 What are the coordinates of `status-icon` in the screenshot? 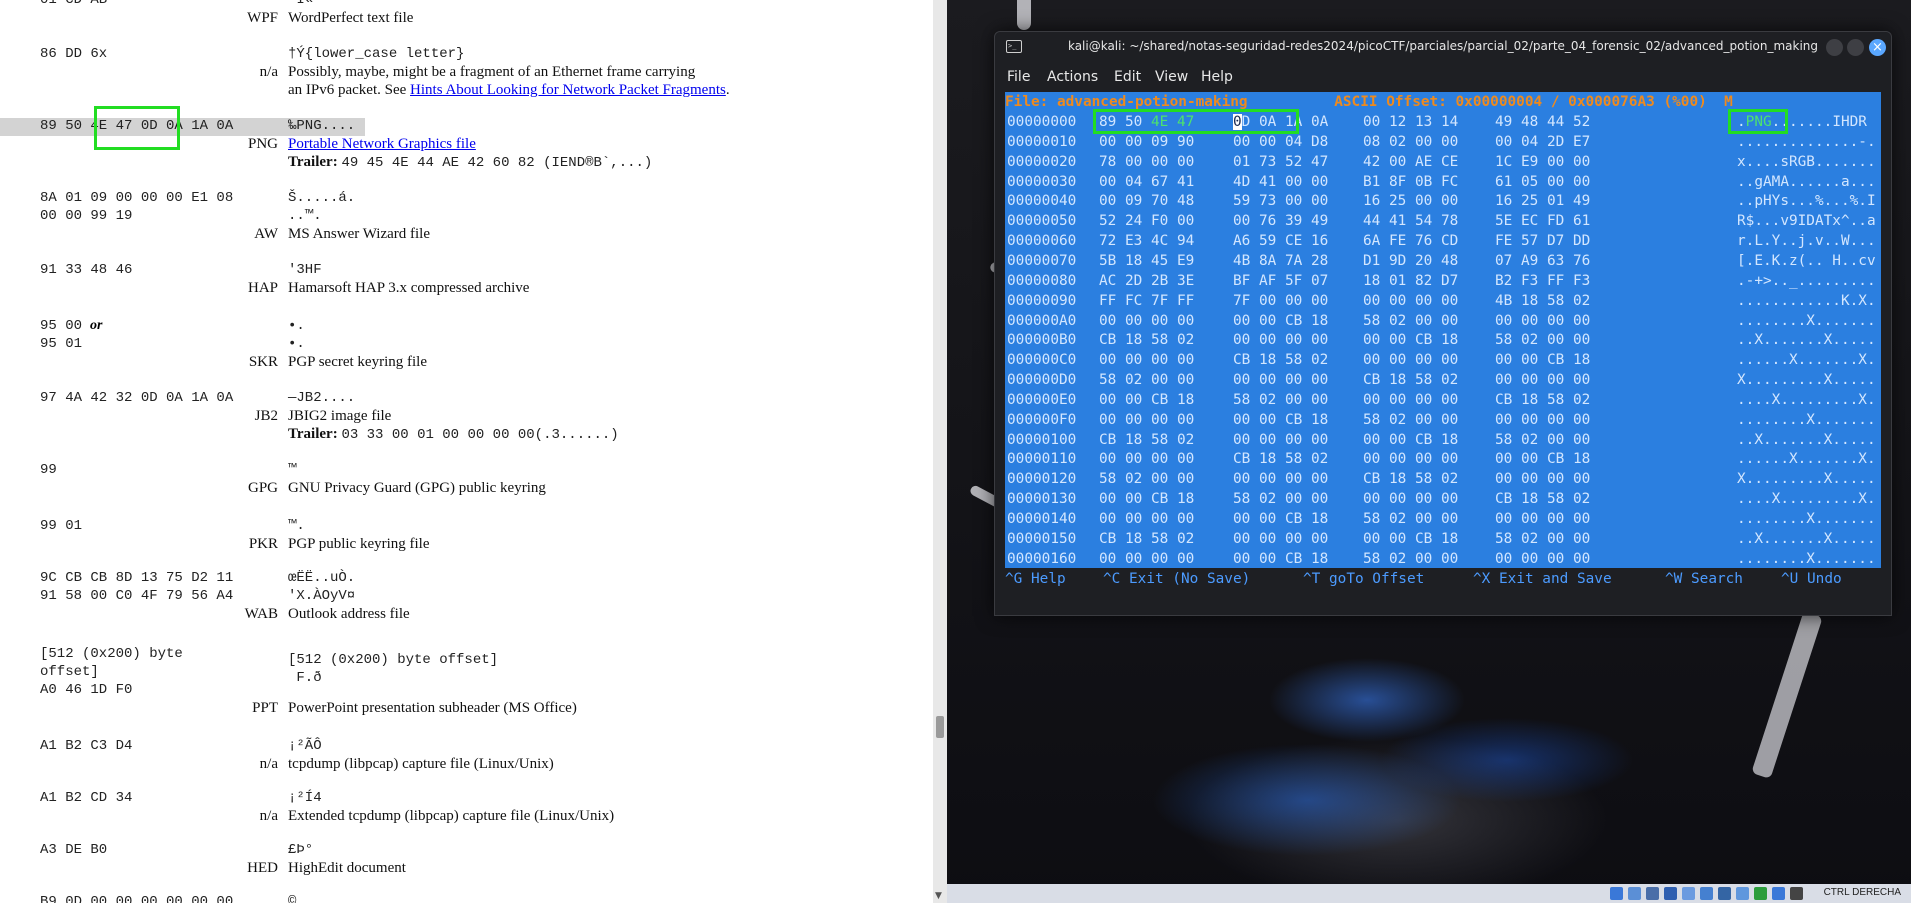 It's located at (1760, 893).